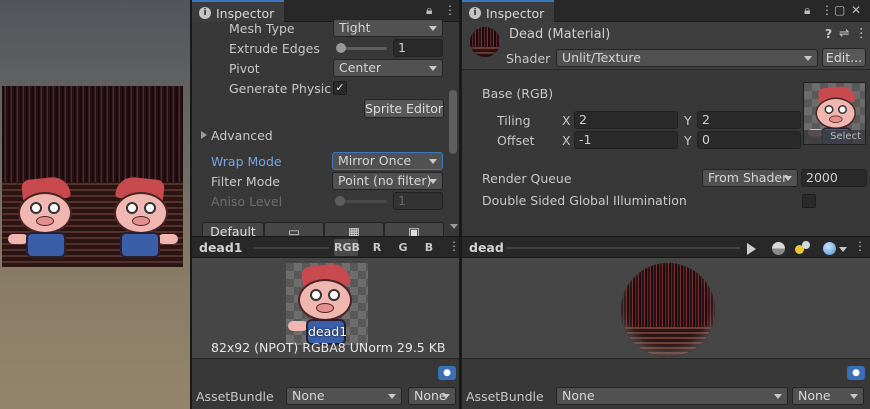 This screenshot has width=870, height=409. I want to click on sphere-icon, so click(778, 248).